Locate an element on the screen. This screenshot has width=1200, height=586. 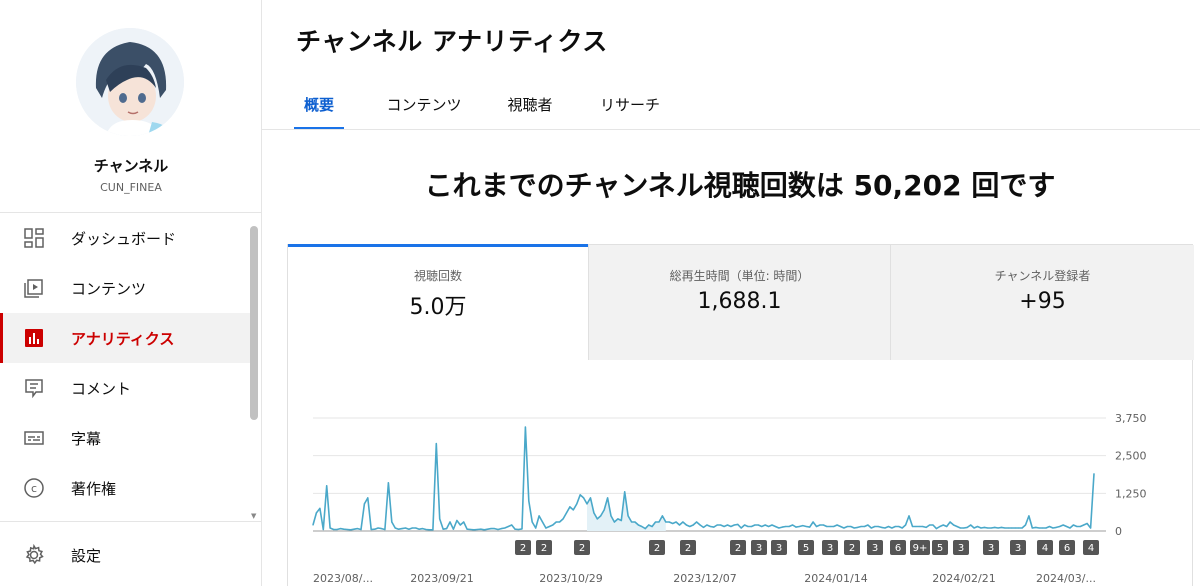
x-tick-label: 2024/02/21 is located at coordinates (963, 578).